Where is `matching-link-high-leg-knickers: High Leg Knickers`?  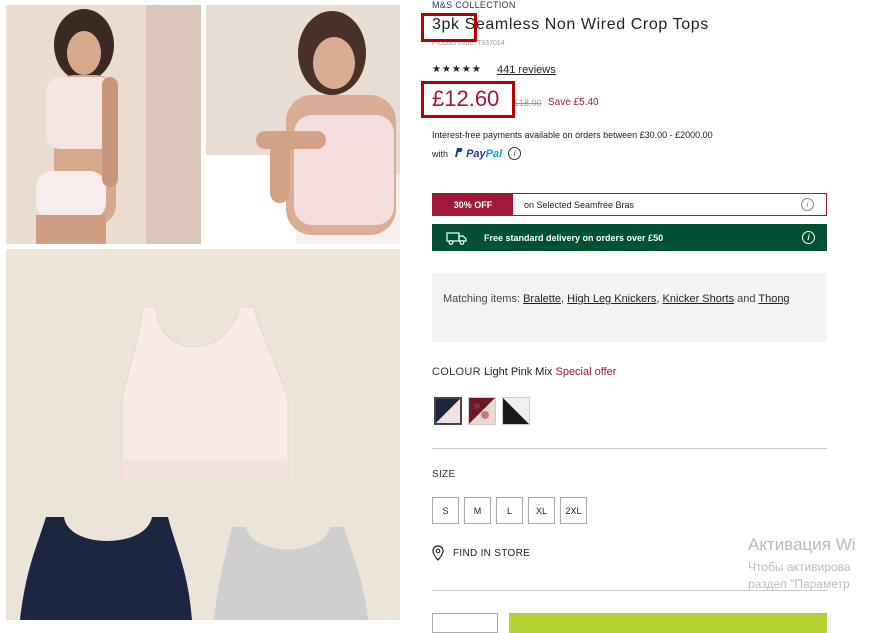 matching-link-high-leg-knickers: High Leg Knickers is located at coordinates (611, 299).